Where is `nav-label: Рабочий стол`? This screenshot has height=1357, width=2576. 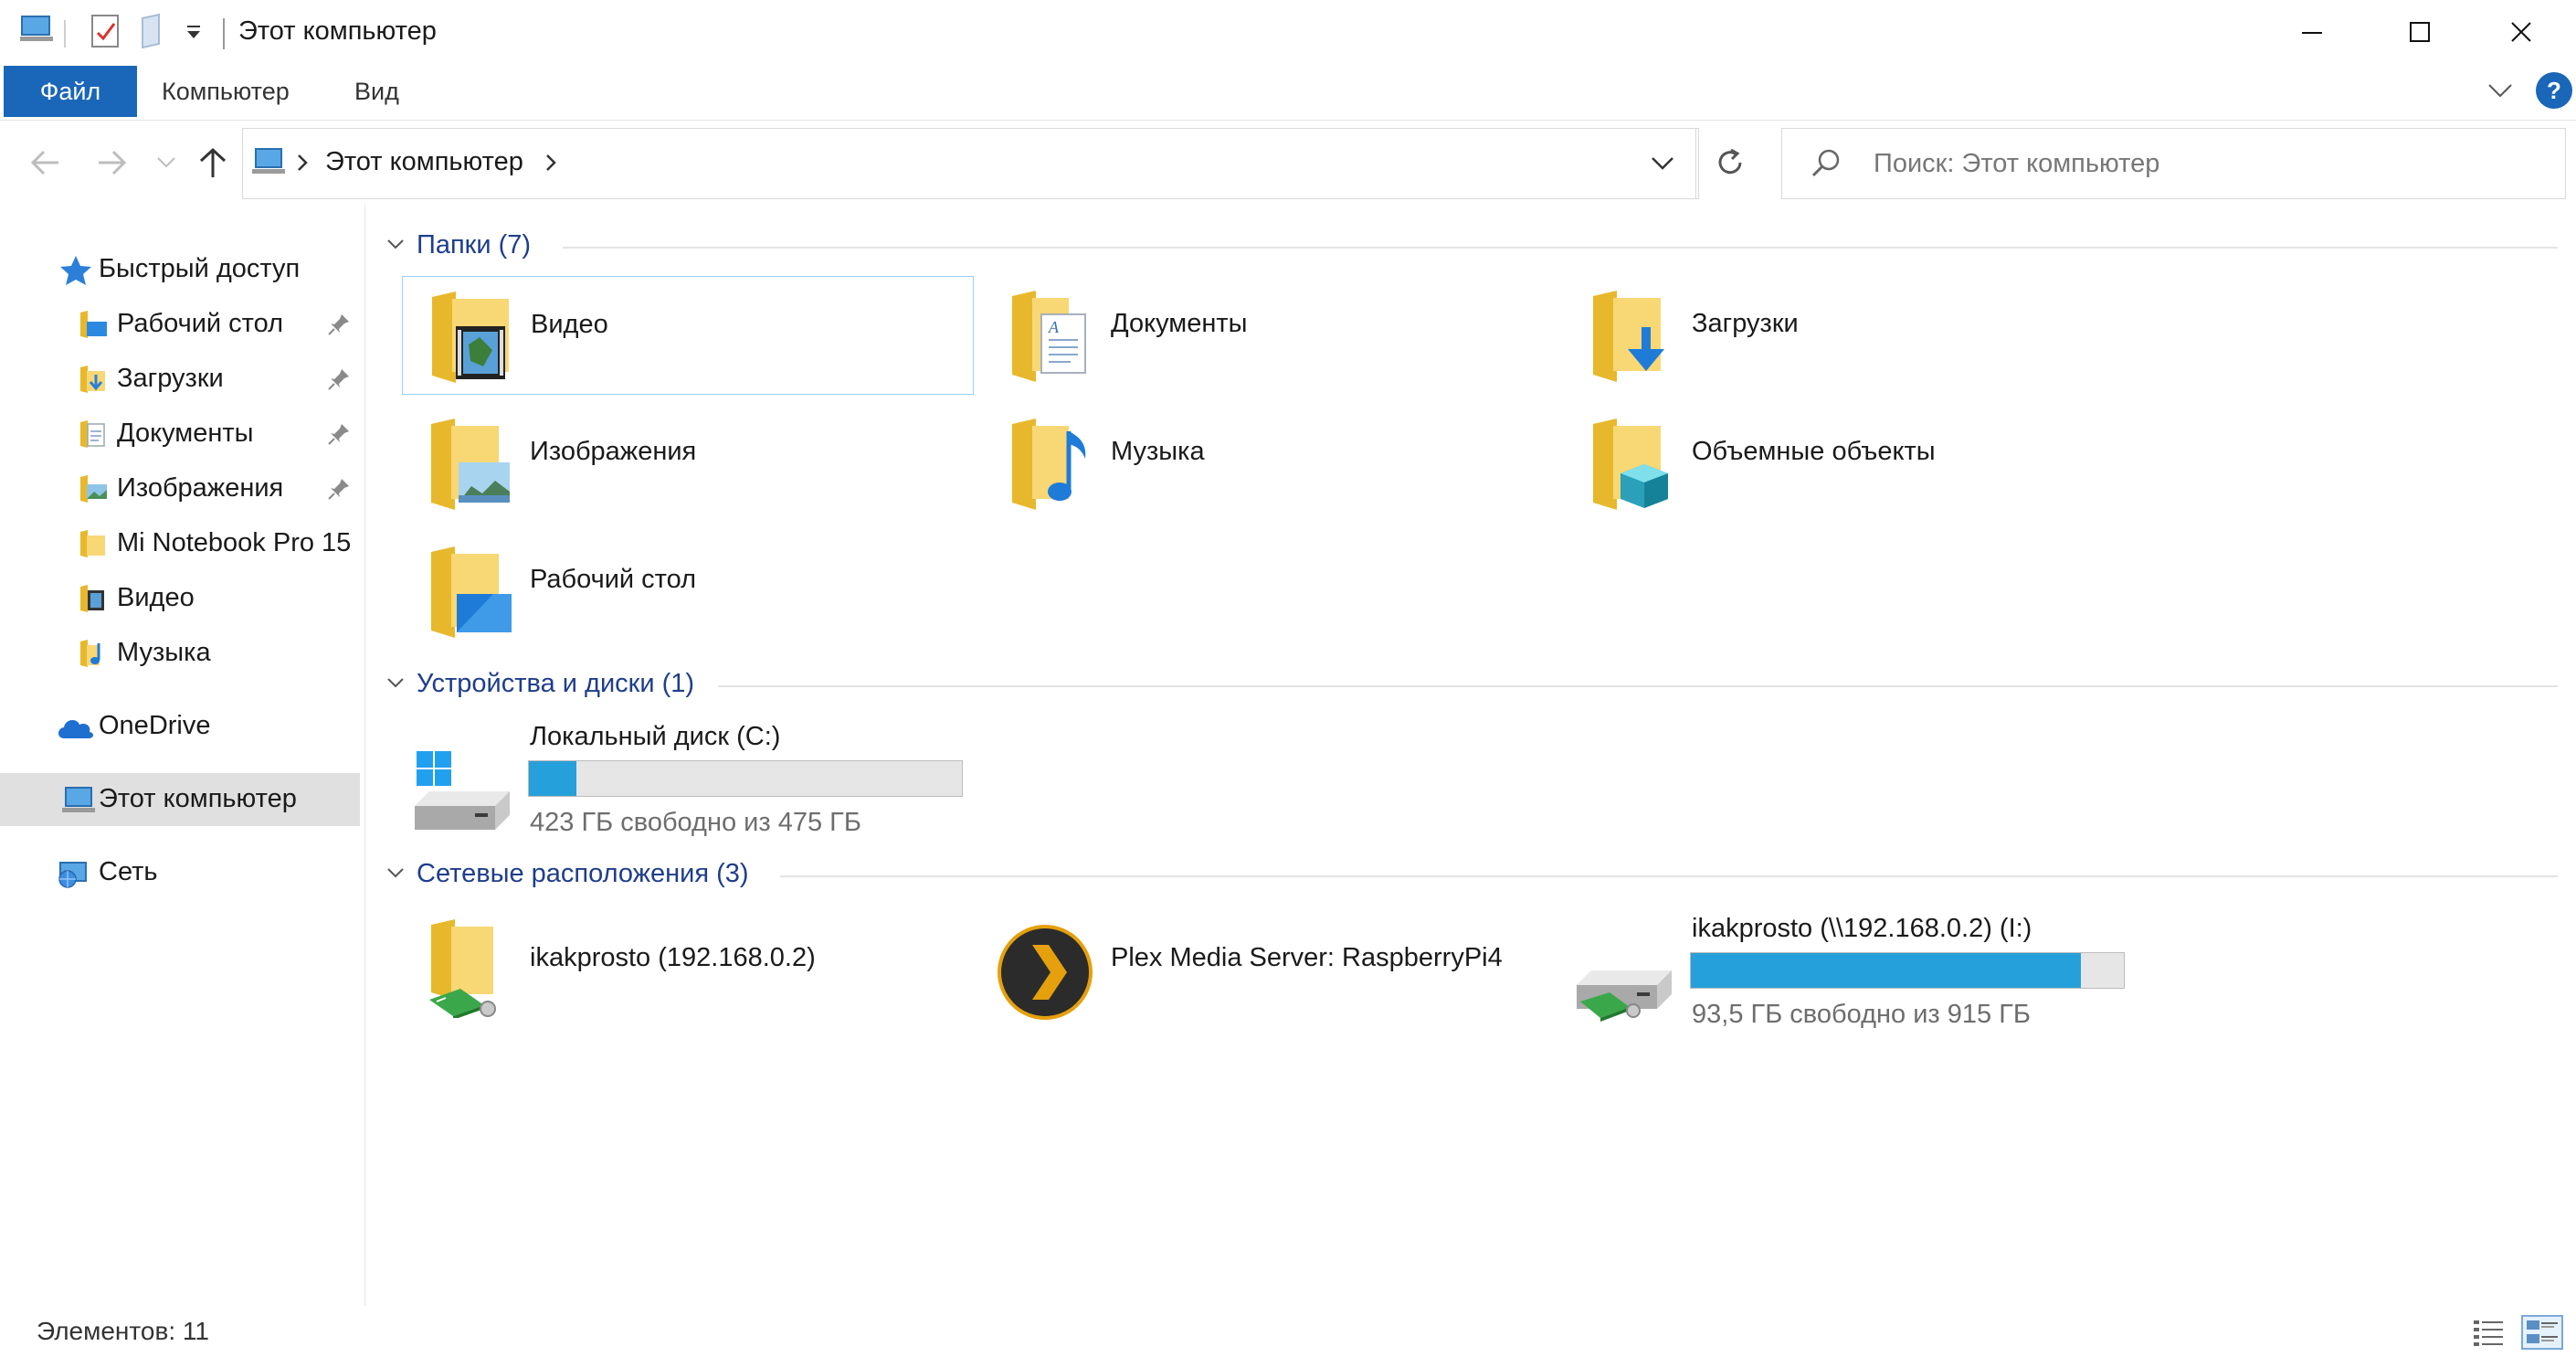 nav-label: Рабочий стол is located at coordinates (200, 323).